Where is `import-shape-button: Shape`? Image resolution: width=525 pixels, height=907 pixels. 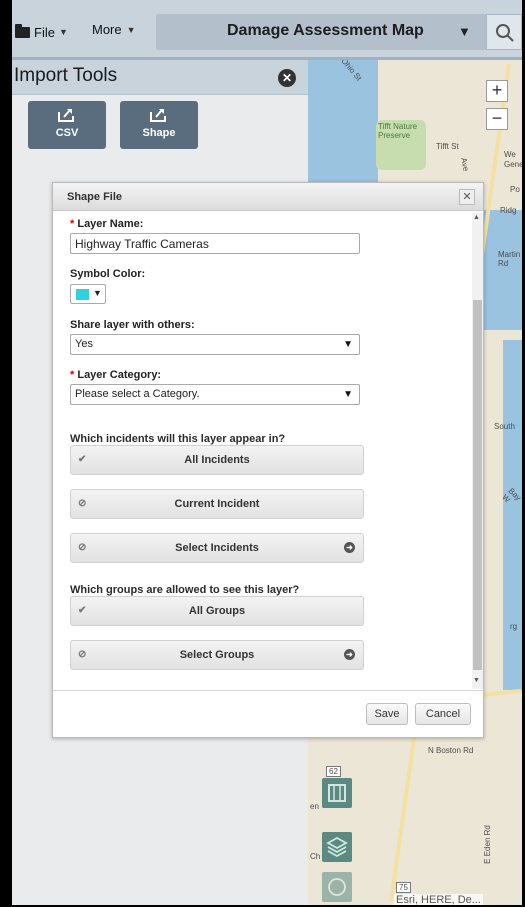
import-shape-button: Shape is located at coordinates (159, 125).